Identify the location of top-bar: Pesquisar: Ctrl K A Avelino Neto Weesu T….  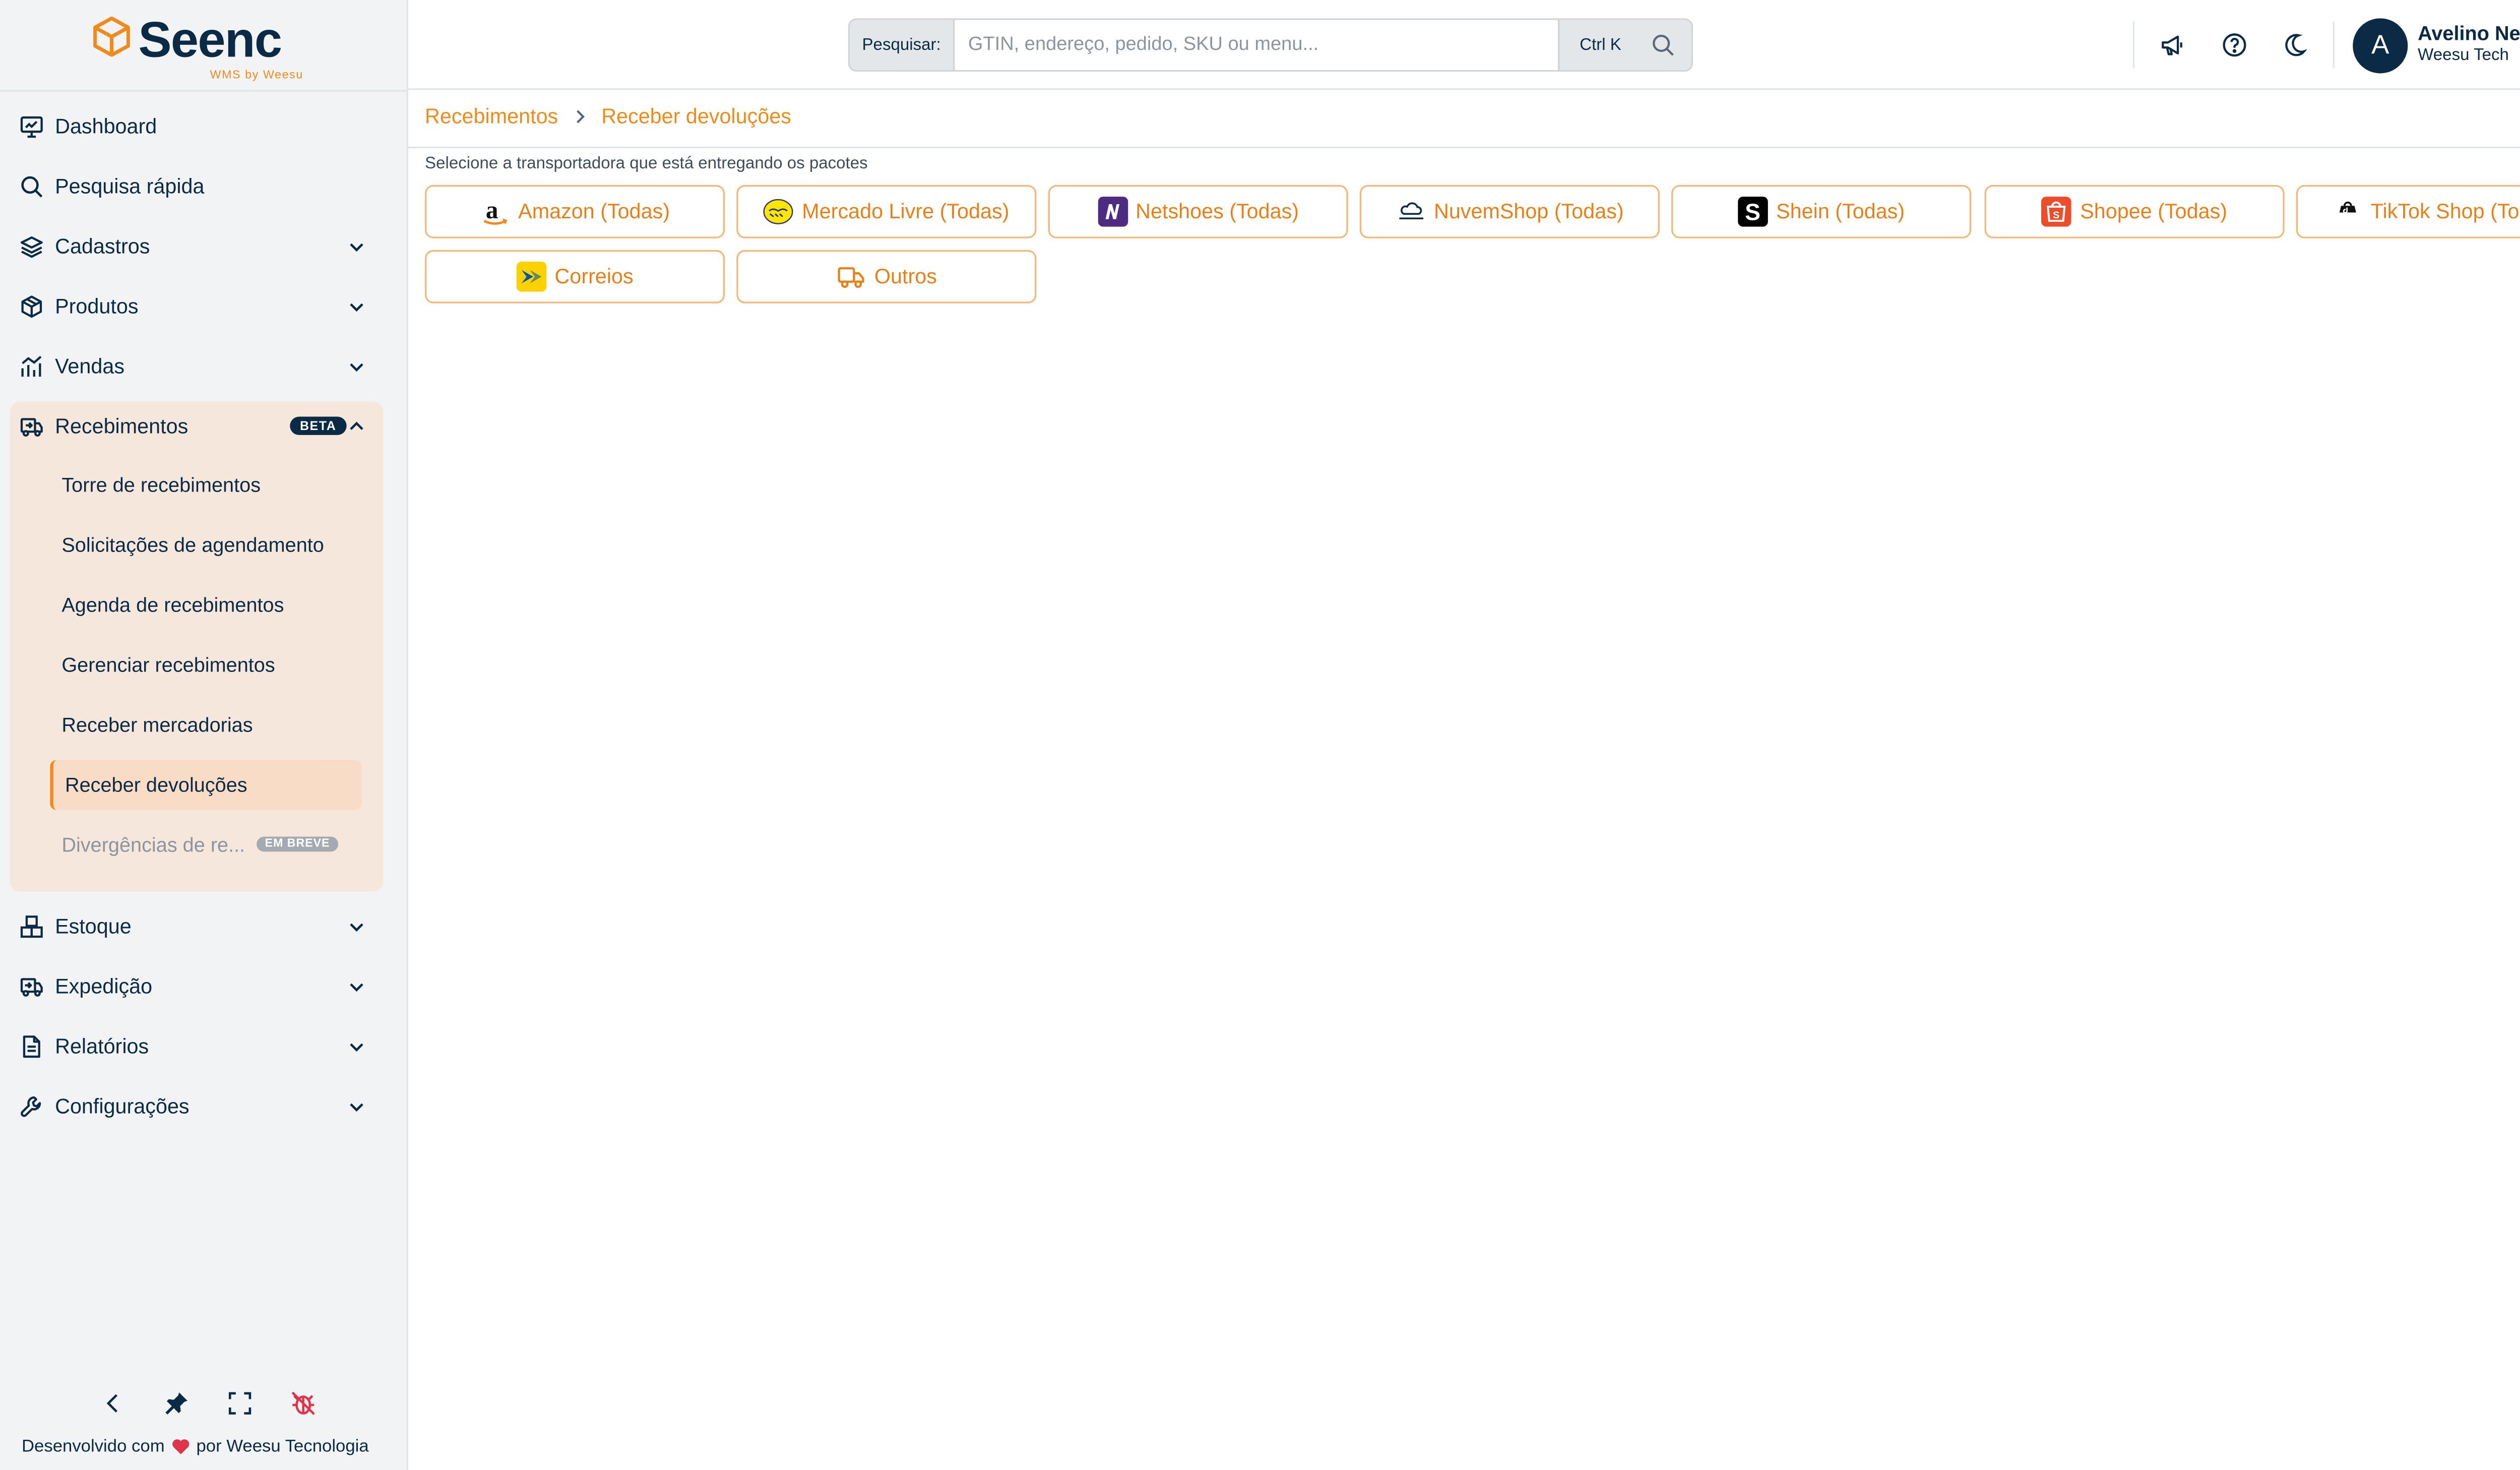
(1464, 45).